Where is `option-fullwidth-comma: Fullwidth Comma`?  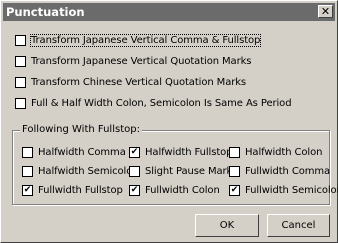
option-fullwidth-comma: Fullwidth Comma is located at coordinates (279, 171).